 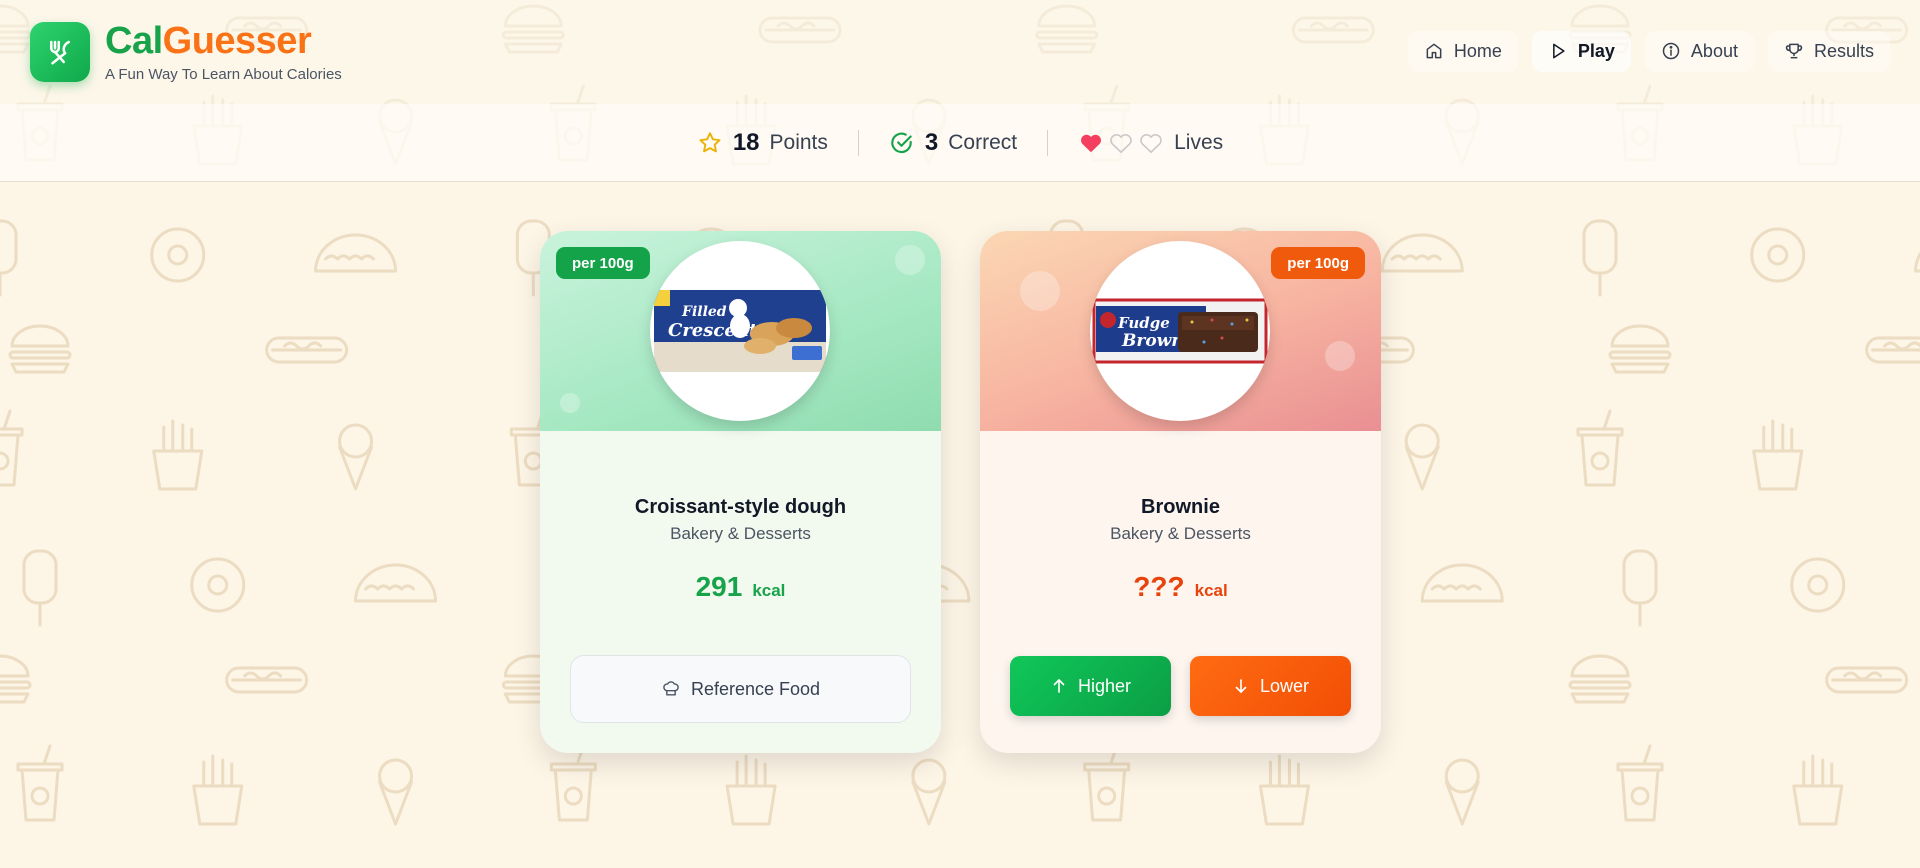 What do you see at coordinates (746, 142) in the screenshot?
I see `points-value: 18` at bounding box center [746, 142].